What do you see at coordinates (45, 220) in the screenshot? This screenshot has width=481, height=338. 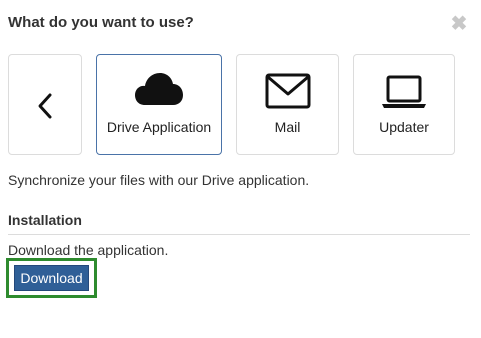 I see `installation-heading: Installation` at bounding box center [45, 220].